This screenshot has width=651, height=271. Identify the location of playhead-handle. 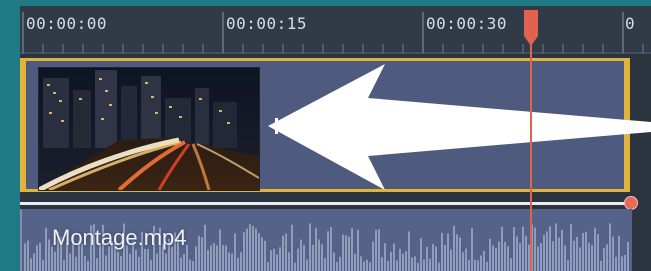
(531, 30).